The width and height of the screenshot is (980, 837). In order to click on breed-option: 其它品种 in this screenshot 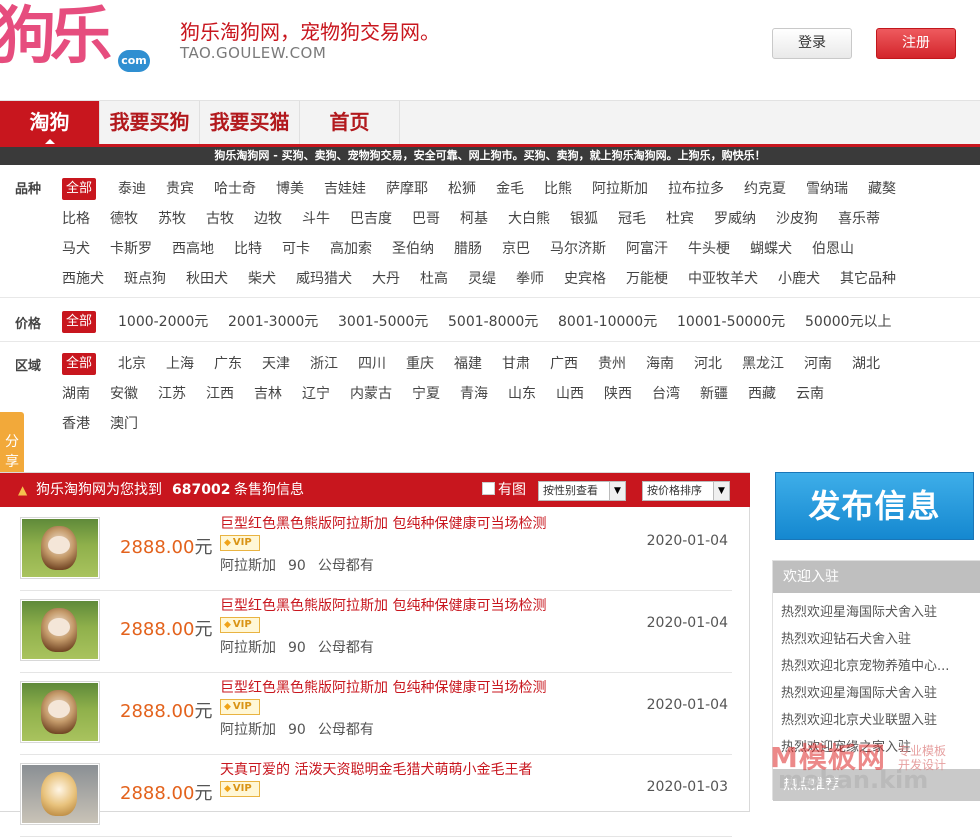, I will do `click(868, 279)`.